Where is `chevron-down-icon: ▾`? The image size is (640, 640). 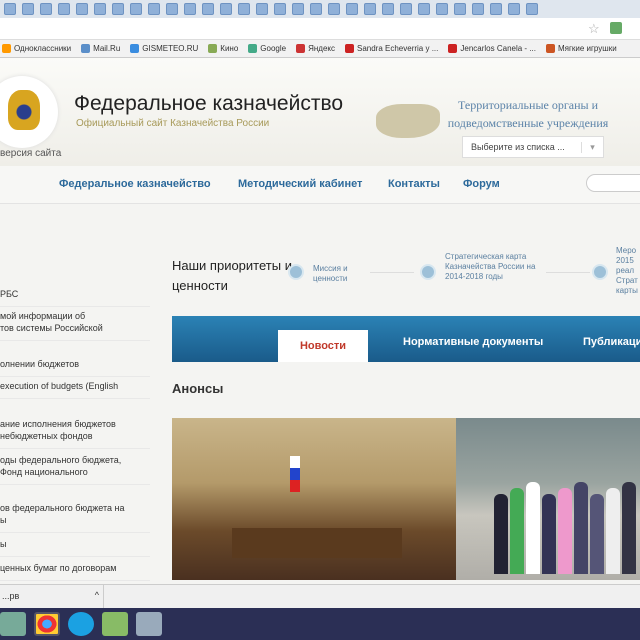
chevron-down-icon: ▾ is located at coordinates (592, 147).